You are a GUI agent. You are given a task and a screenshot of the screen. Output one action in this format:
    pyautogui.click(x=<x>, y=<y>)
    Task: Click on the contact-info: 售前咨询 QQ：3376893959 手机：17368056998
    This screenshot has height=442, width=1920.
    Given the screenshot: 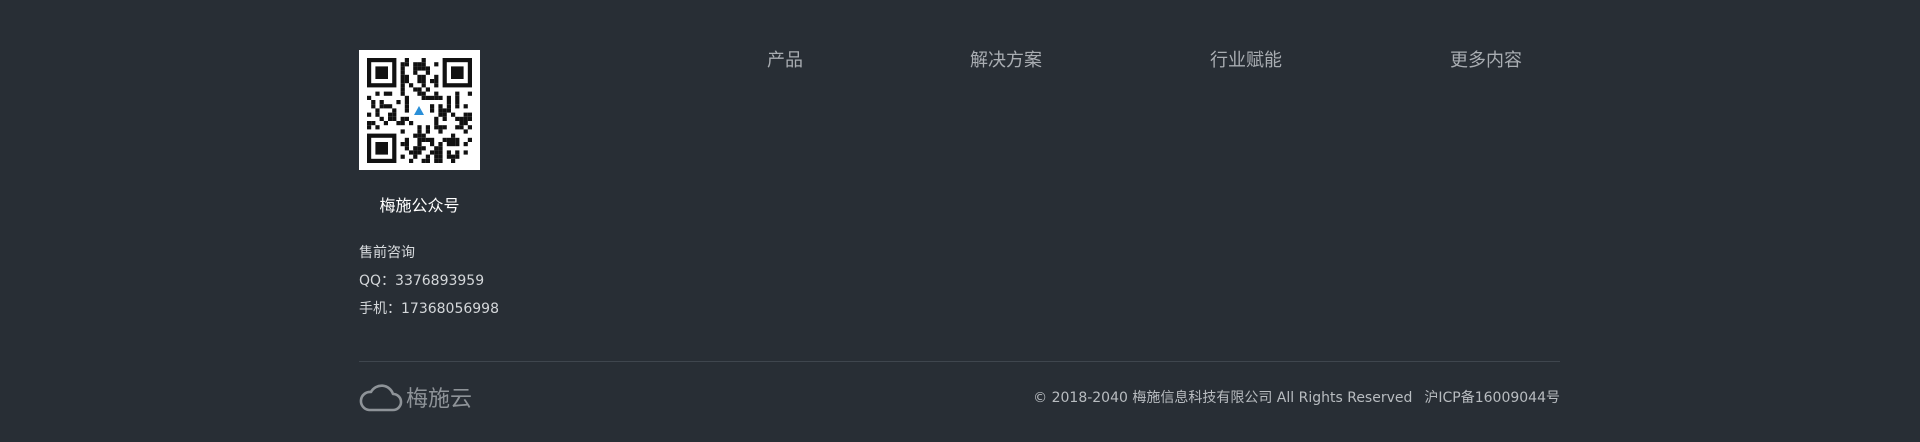 What is the action you would take?
    pyautogui.click(x=429, y=281)
    